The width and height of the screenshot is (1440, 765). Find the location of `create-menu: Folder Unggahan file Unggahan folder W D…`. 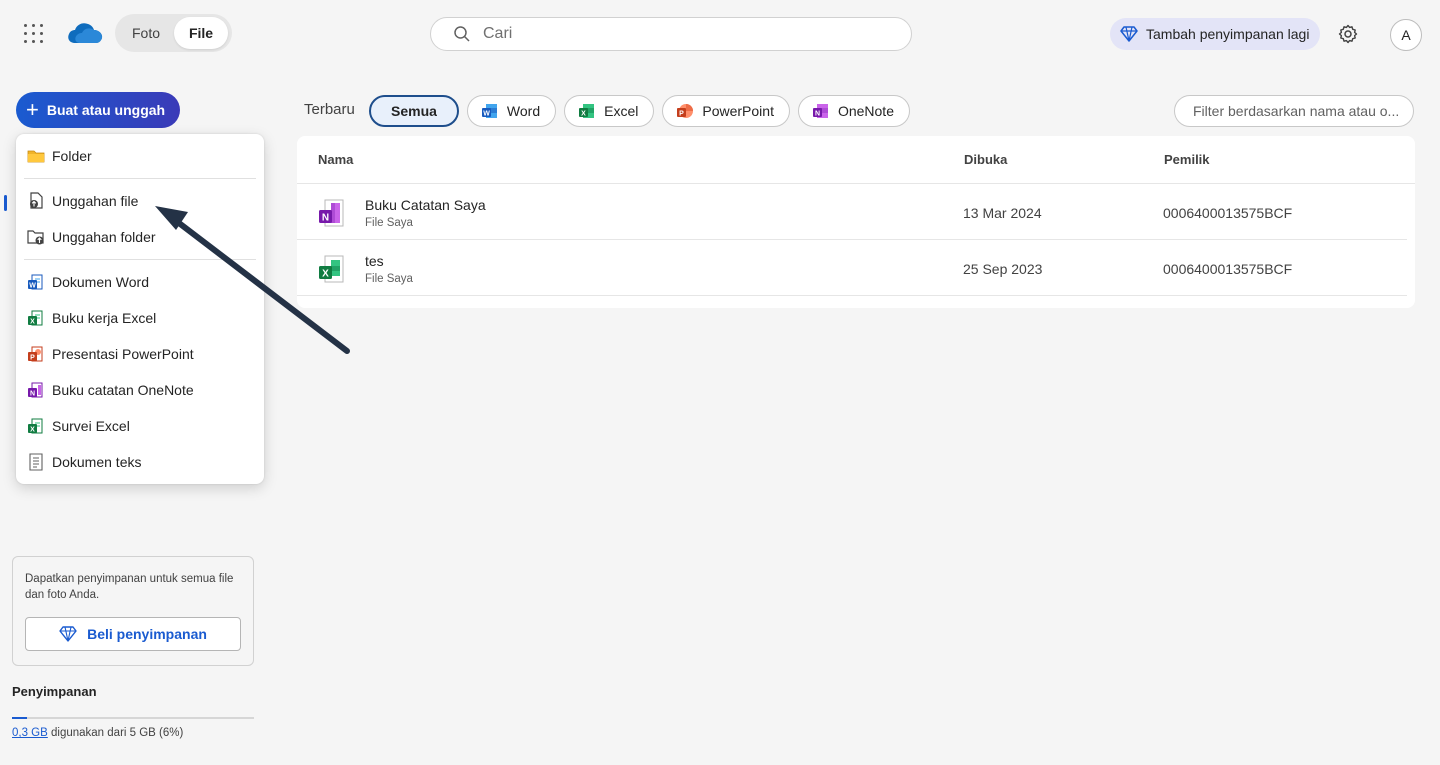

create-menu: Folder Unggahan file Unggahan folder W D… is located at coordinates (140, 309).